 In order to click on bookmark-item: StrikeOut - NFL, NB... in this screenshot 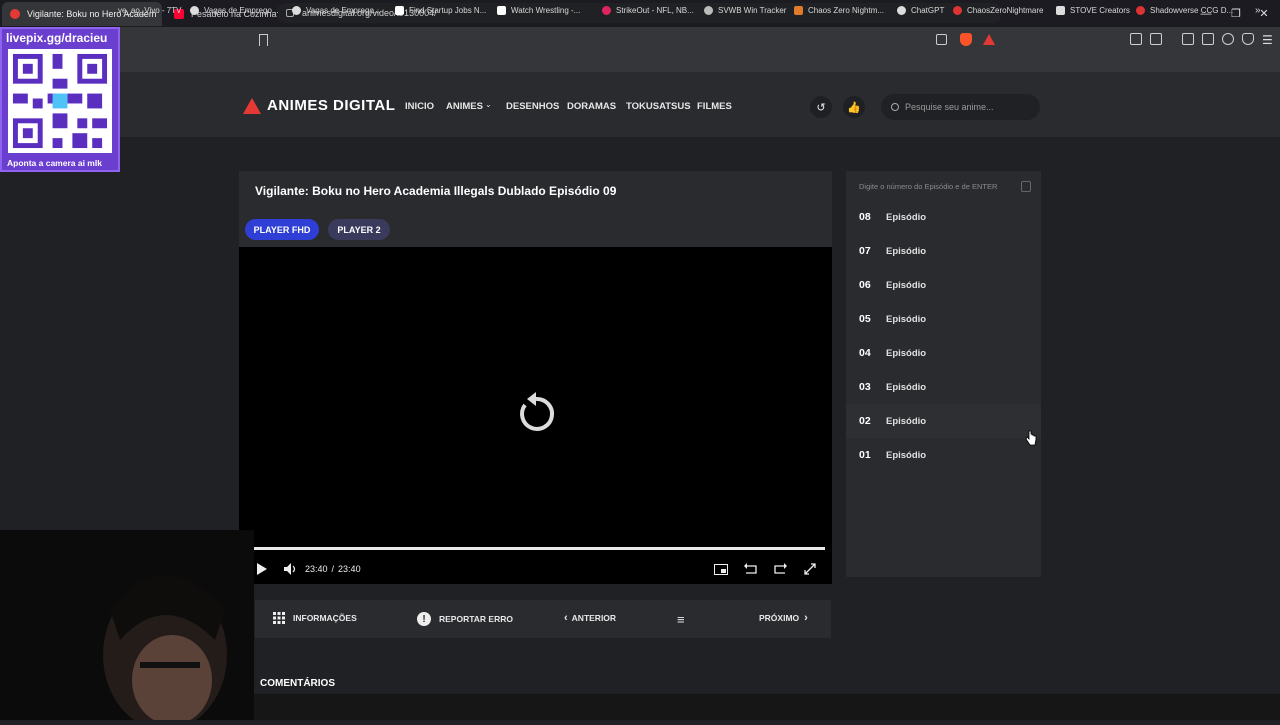, I will do `click(648, 10)`.